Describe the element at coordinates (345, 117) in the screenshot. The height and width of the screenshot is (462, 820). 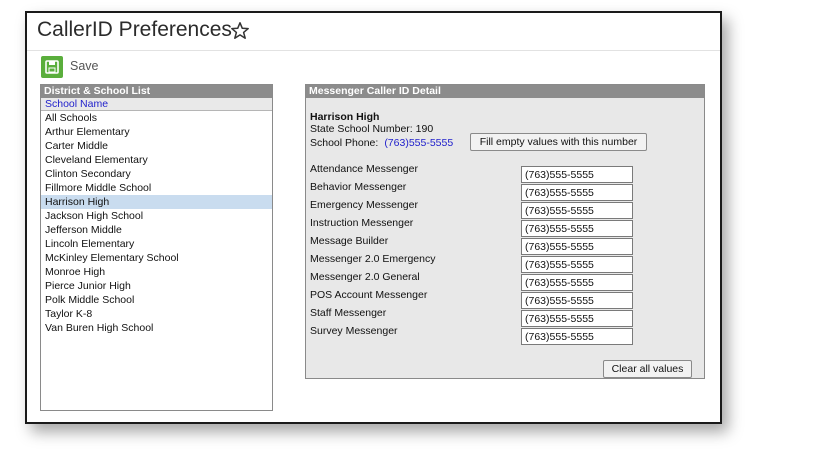
I see `detail-school-name: Harrison High` at that location.